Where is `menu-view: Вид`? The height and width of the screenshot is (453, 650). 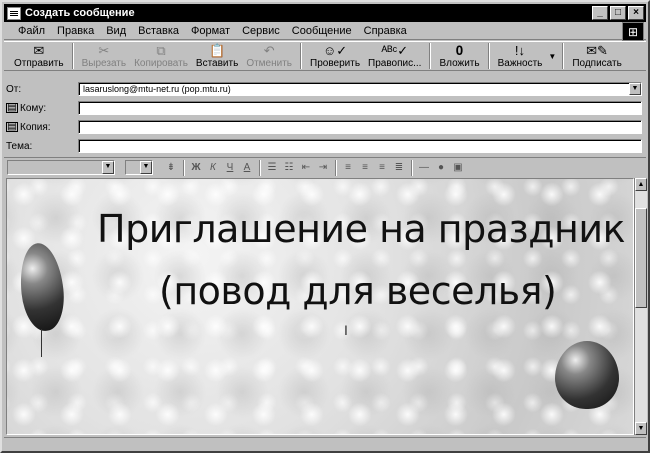 menu-view: Вид is located at coordinates (116, 31).